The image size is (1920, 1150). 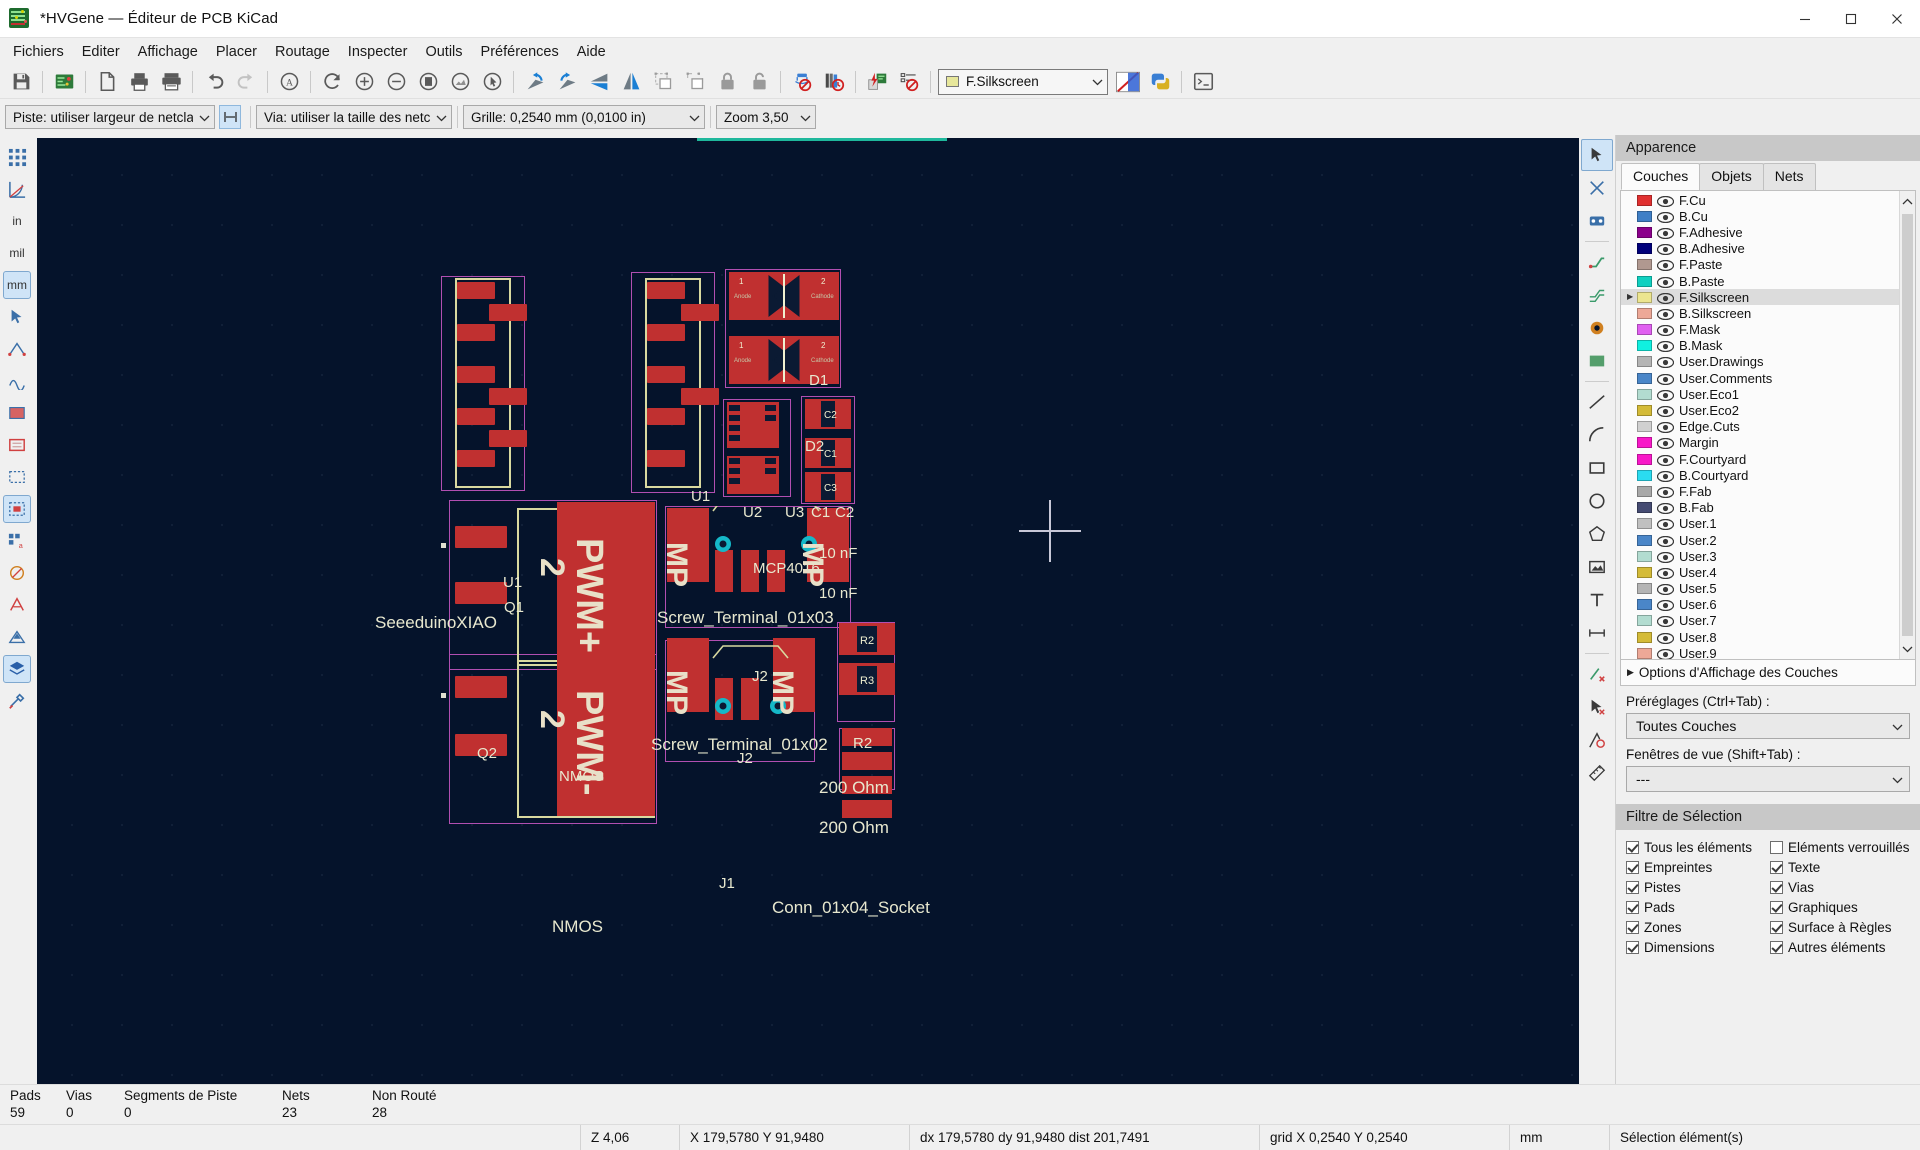 I want to click on netlist-icon, so click(x=909, y=82).